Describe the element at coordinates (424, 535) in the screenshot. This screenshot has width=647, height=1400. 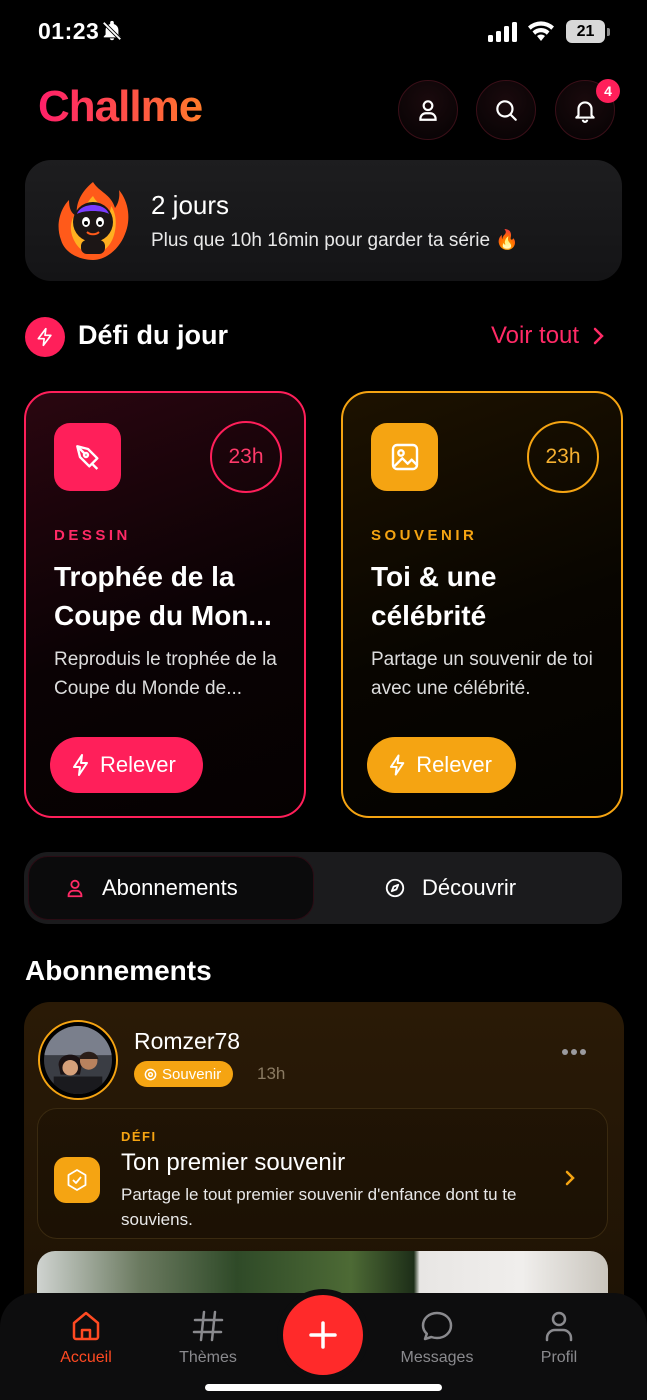
I see `challenge-category: SOUVENIR` at that location.